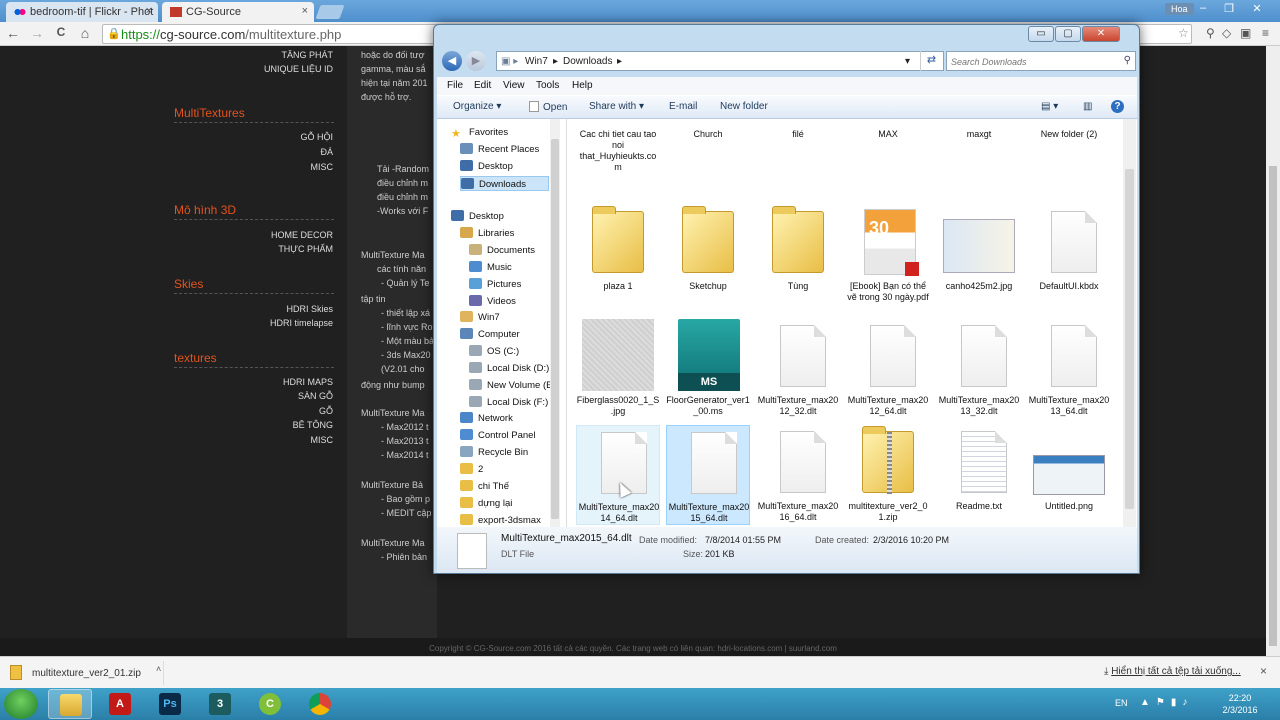 This screenshot has height=720, width=1280. What do you see at coordinates (484, 486) in the screenshot?
I see `nav-item: chi Thế` at bounding box center [484, 486].